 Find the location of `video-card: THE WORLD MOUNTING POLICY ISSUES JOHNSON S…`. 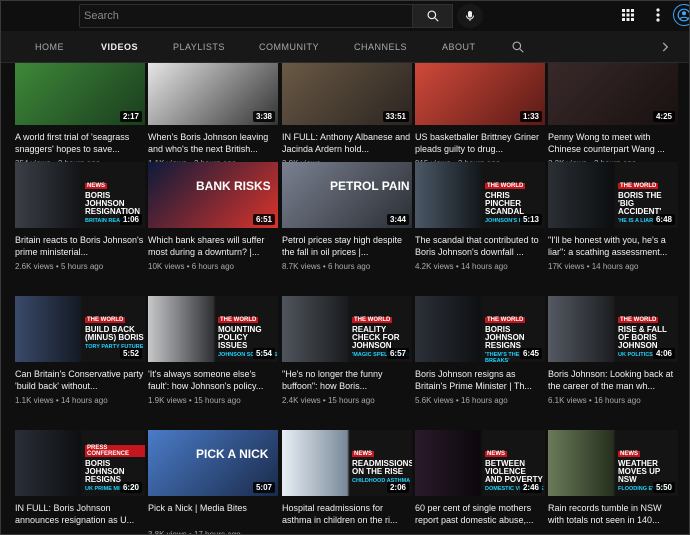

video-card: THE WORLD MOUNTING POLICY ISSUES JOHNSON S… is located at coordinates (213, 351).